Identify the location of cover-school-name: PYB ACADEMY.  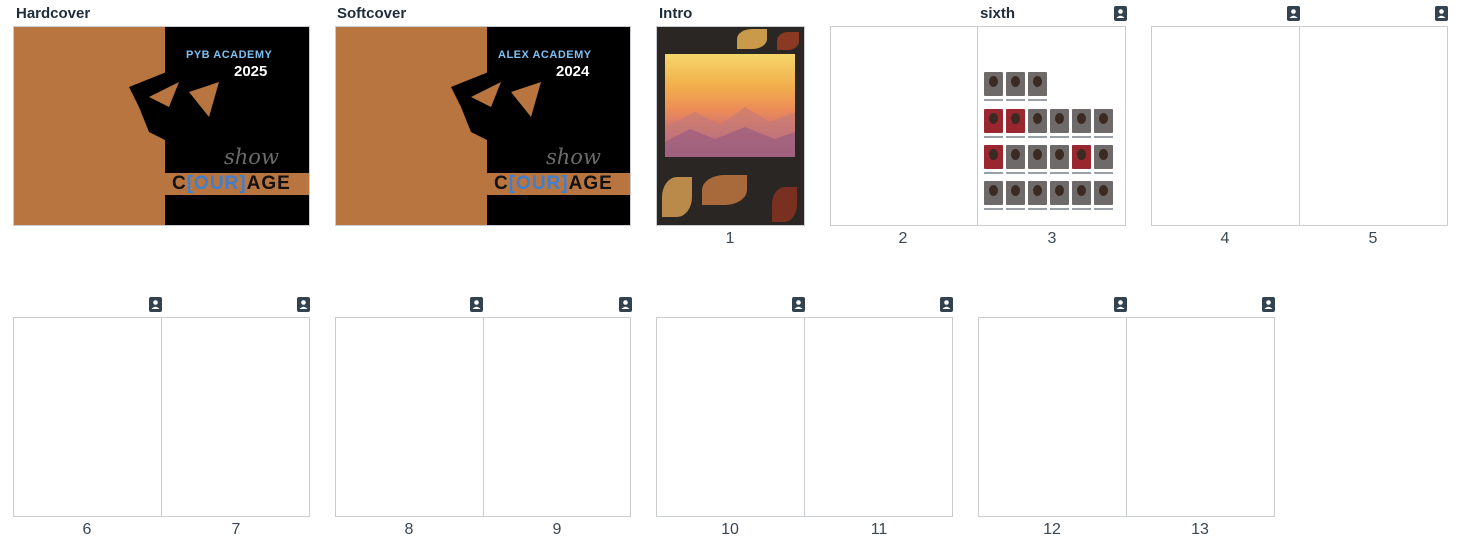
(229, 55).